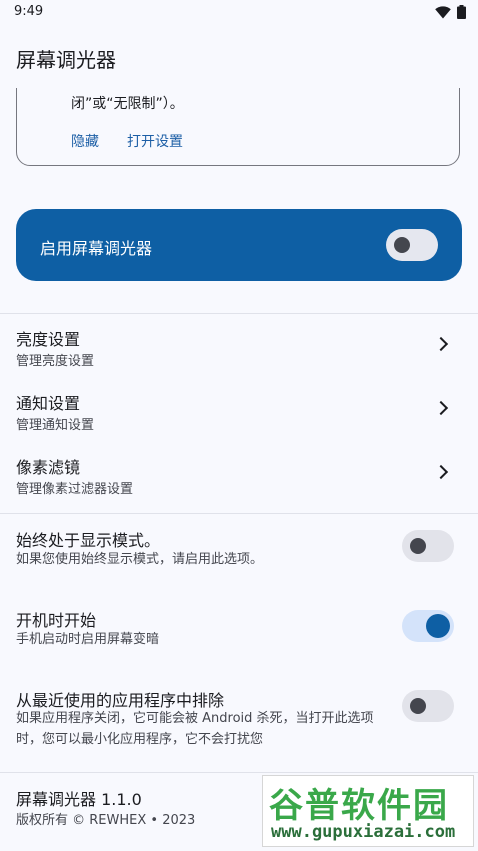 The width and height of the screenshot is (478, 851). Describe the element at coordinates (88, 639) in the screenshot. I see `item-subtitle: 手机启动时启用屏幕变暗` at that location.